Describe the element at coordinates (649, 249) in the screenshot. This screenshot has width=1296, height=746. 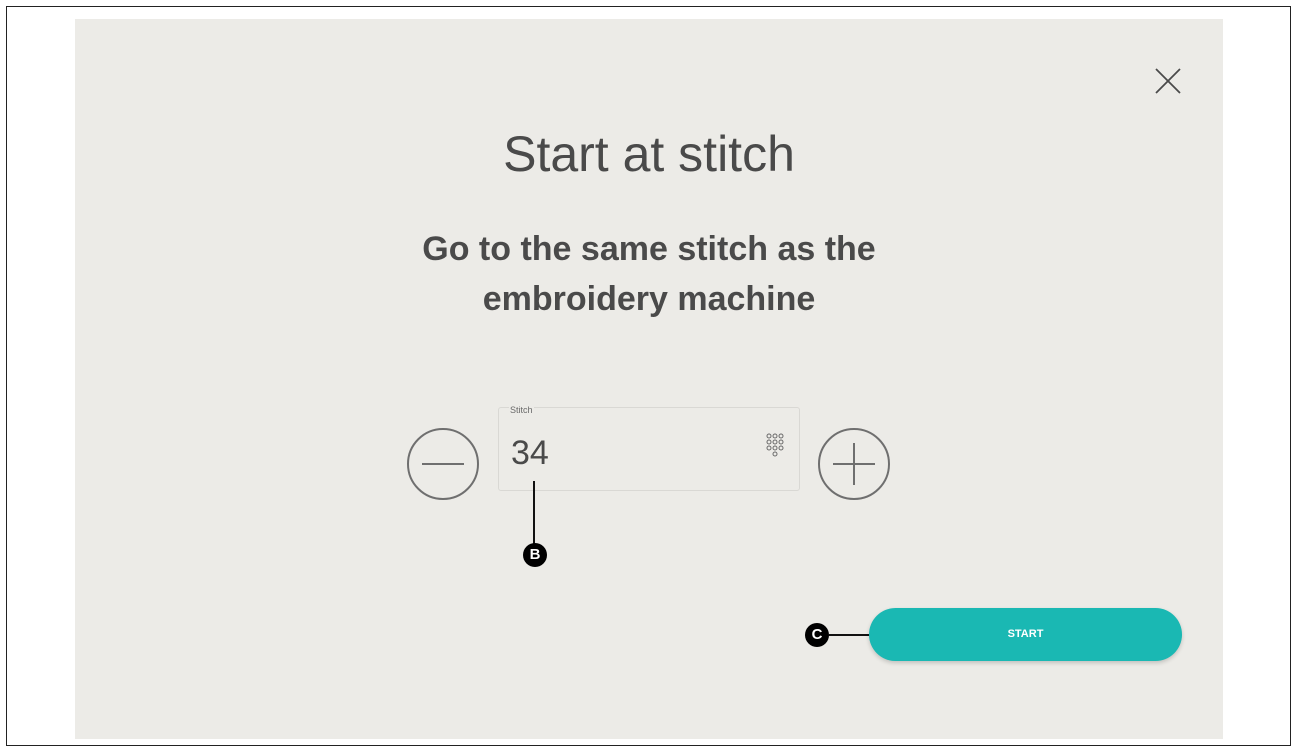
I see `subtitle-line-1: Go to the same stitch as the` at that location.